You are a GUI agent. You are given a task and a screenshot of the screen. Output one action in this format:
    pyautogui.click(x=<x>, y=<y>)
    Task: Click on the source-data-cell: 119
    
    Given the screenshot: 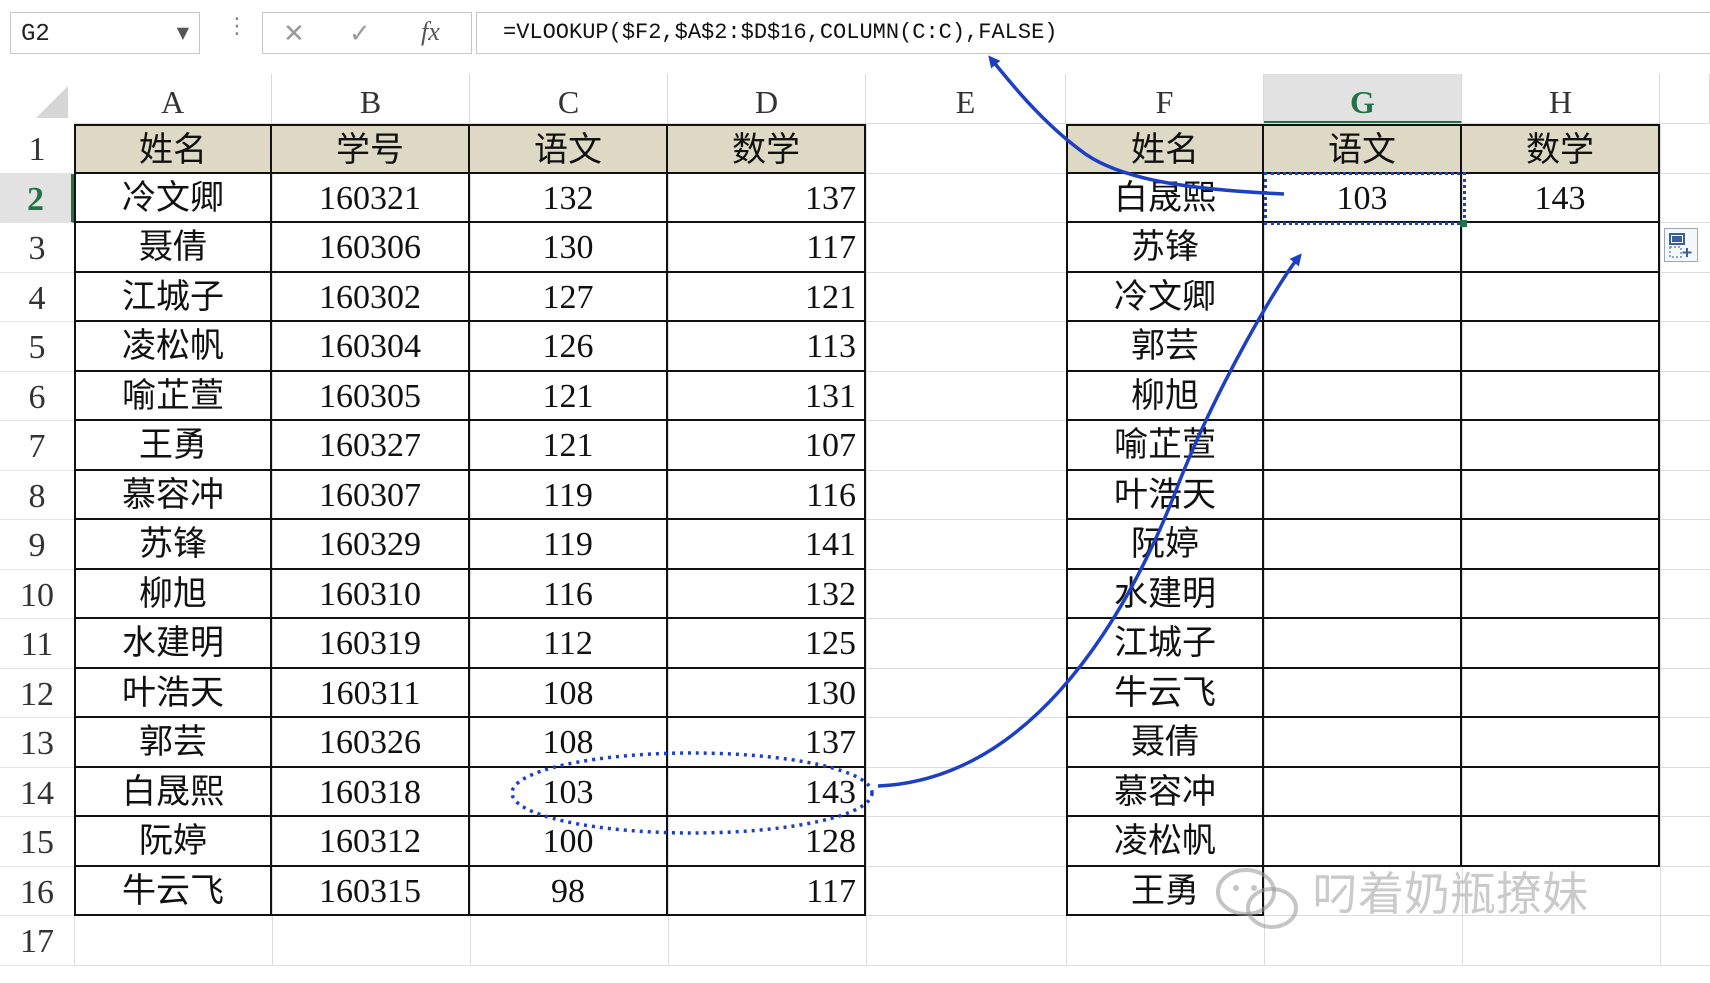 What is the action you would take?
    pyautogui.click(x=569, y=545)
    